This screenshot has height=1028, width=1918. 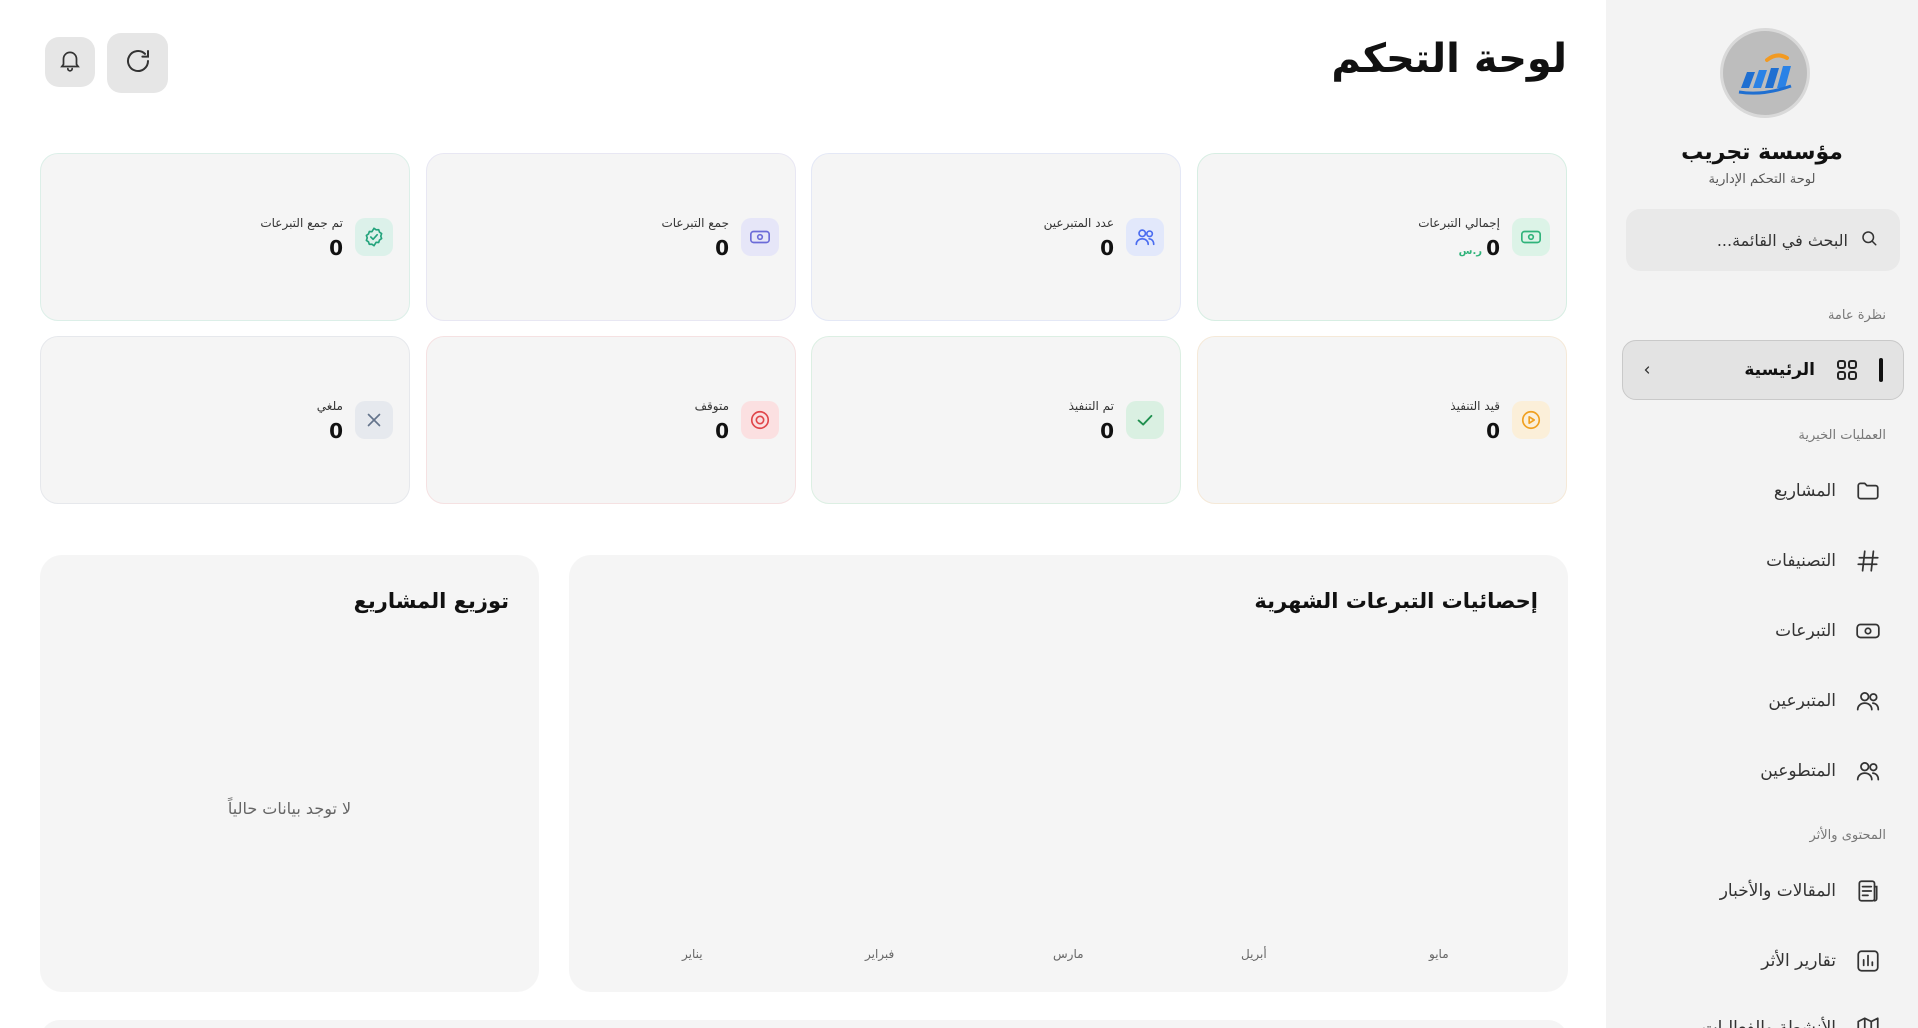 What do you see at coordinates (1868, 1021) in the screenshot?
I see `map-icon` at bounding box center [1868, 1021].